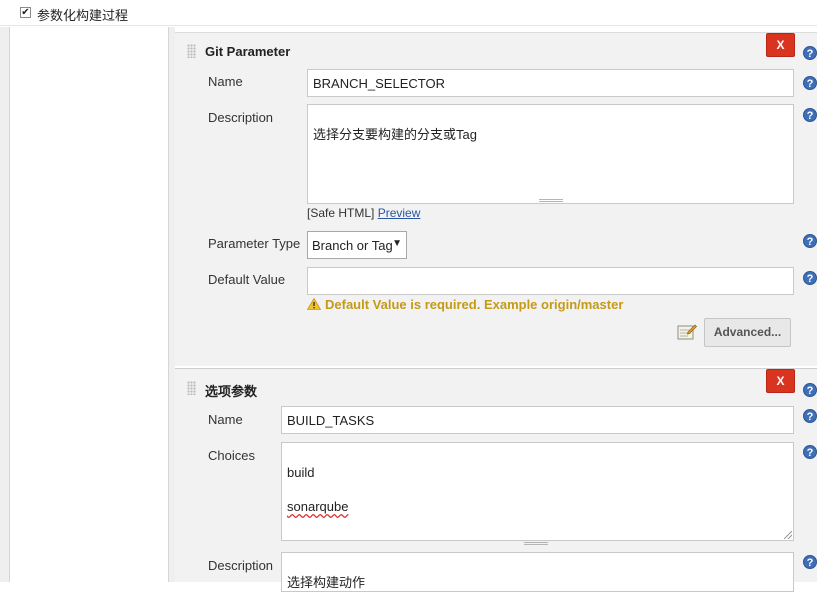  What do you see at coordinates (395, 134) in the screenshot?
I see `git-description-text: 选择分支要构建的分支或Tag` at bounding box center [395, 134].